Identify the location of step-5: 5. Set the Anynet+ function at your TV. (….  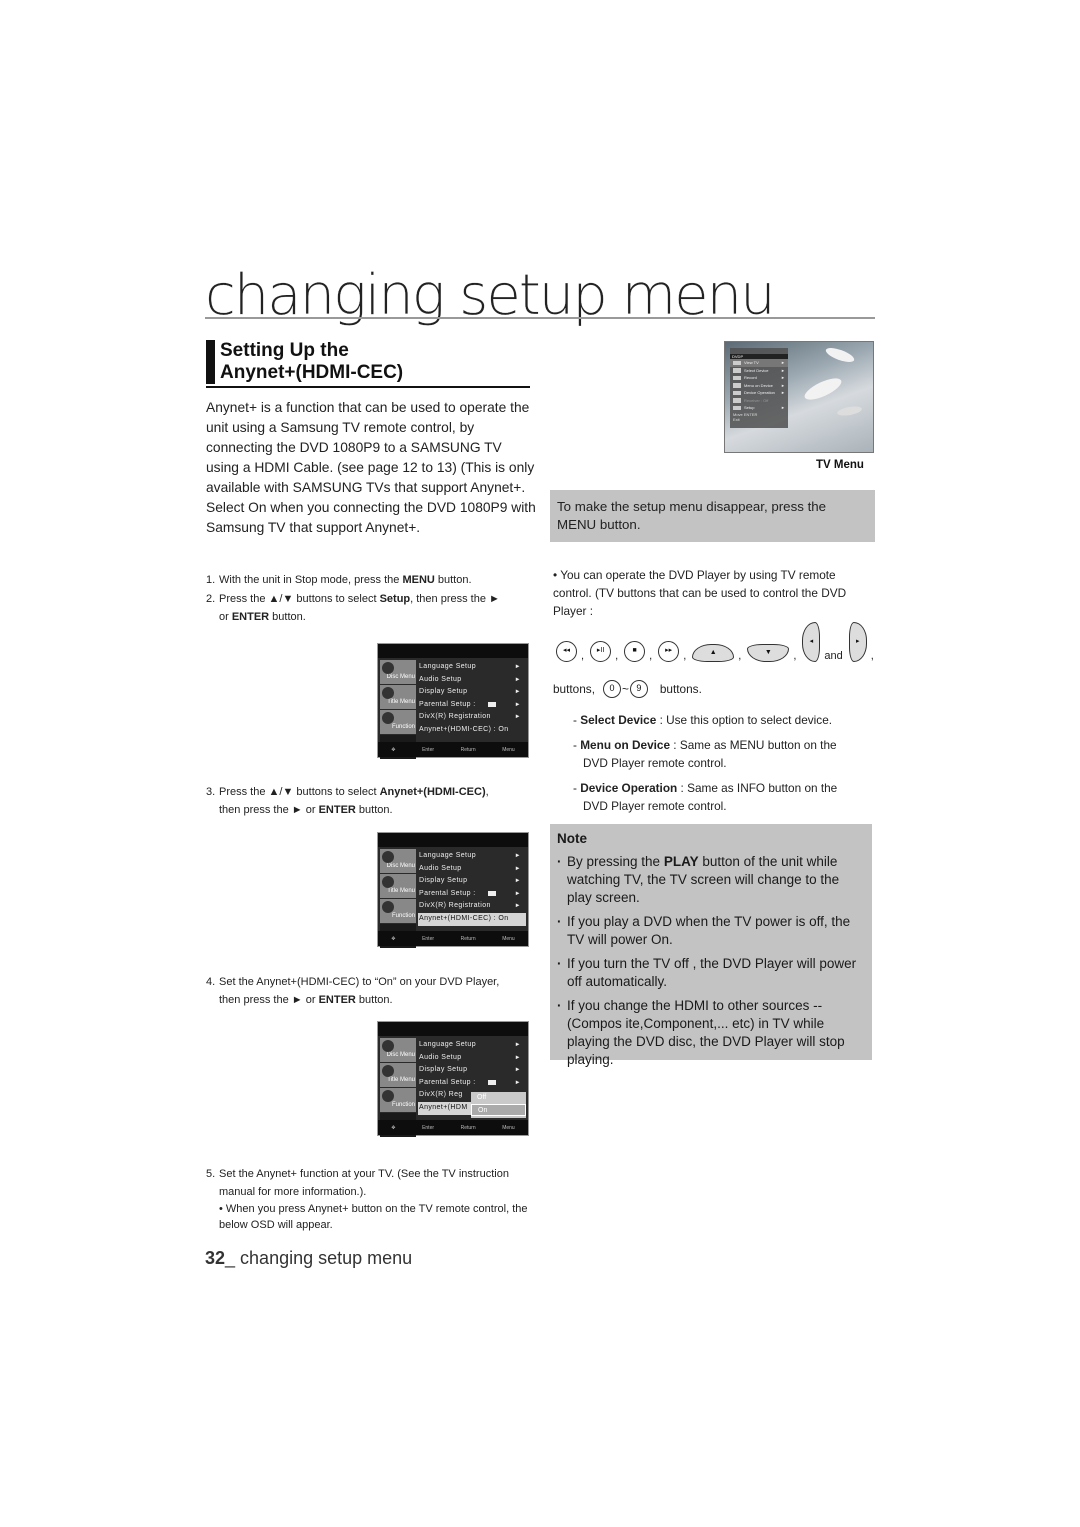
(357, 1183).